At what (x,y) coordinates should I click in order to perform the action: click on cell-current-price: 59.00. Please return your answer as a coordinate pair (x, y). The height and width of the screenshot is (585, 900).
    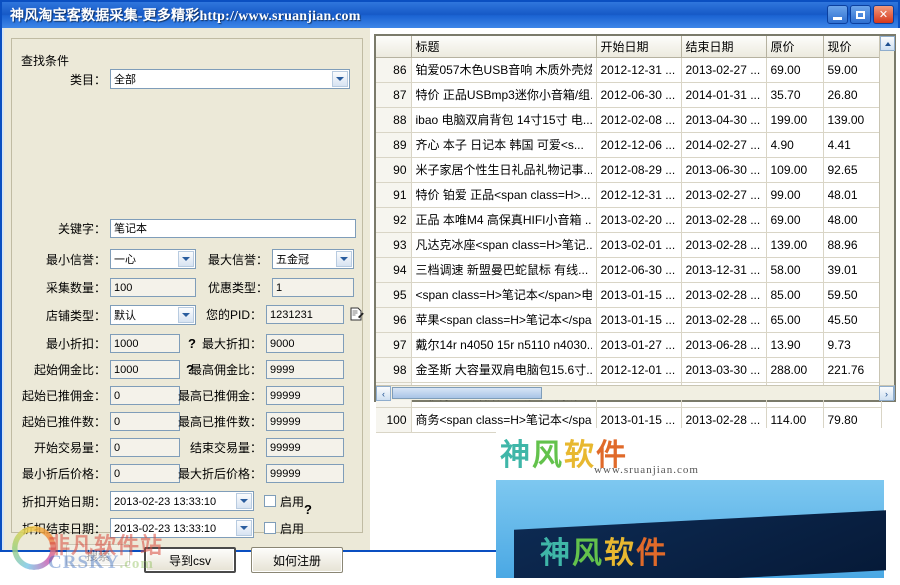
    Looking at the image, I should click on (852, 70).